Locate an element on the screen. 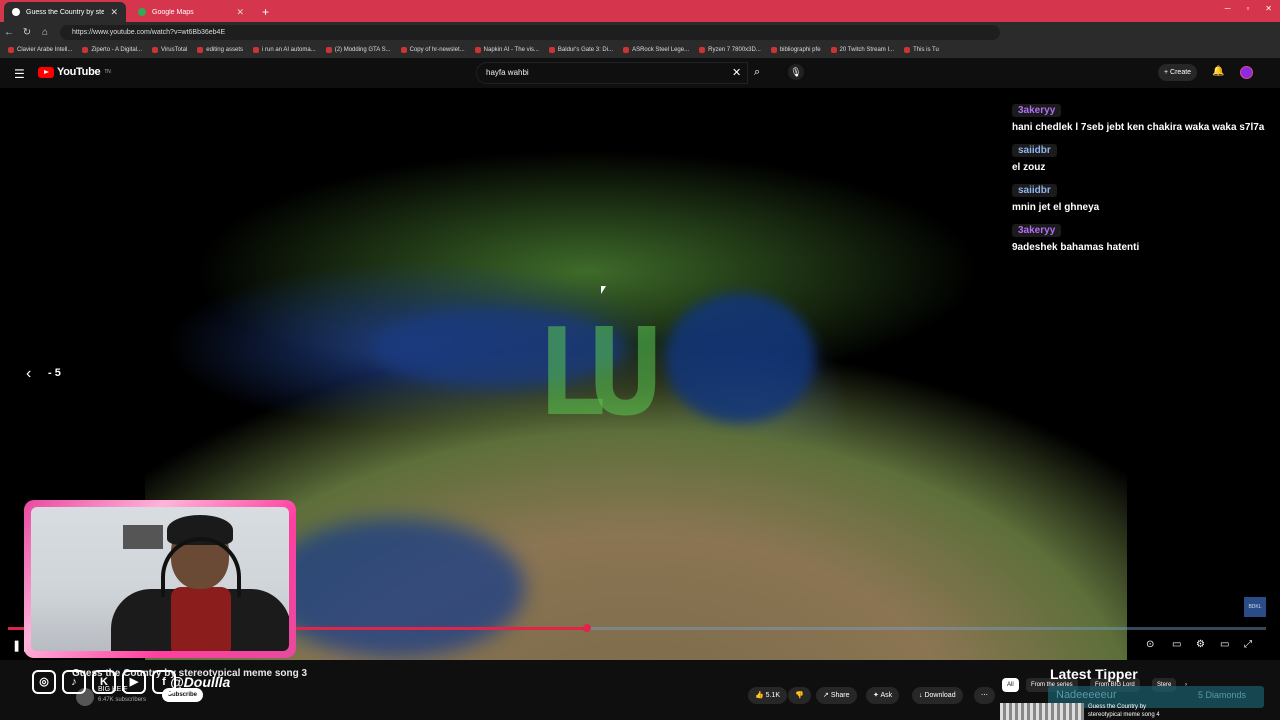 Image resolution: width=1280 pixels, height=720 pixels. map-overlay-glyph: LU is located at coordinates (598, 373).